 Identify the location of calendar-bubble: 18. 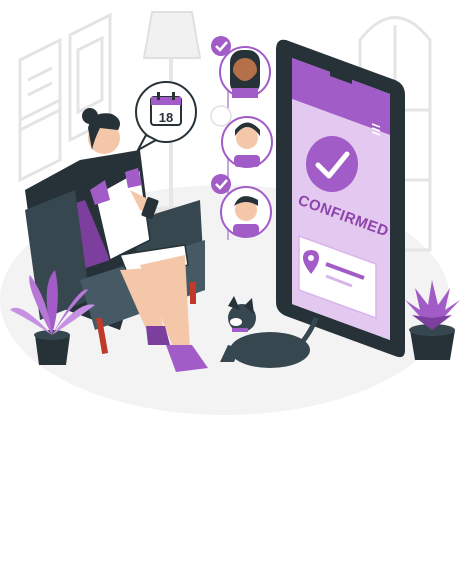
(166, 117).